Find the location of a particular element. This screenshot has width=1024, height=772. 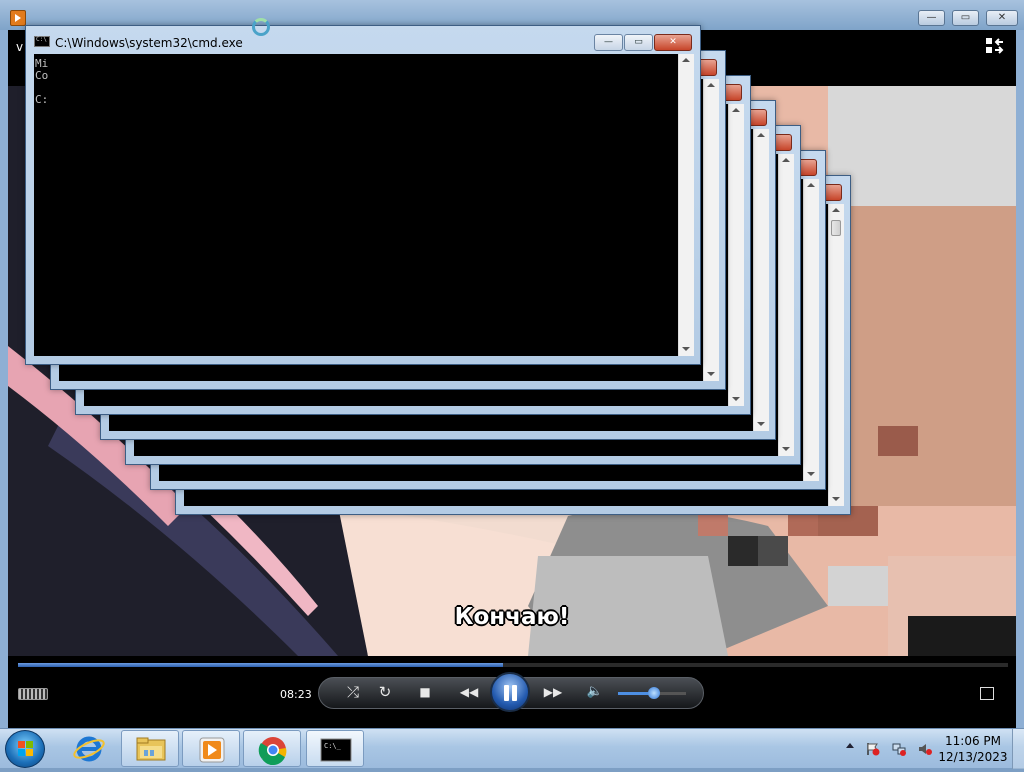

media-player-minimize-button: — is located at coordinates (931, 18).